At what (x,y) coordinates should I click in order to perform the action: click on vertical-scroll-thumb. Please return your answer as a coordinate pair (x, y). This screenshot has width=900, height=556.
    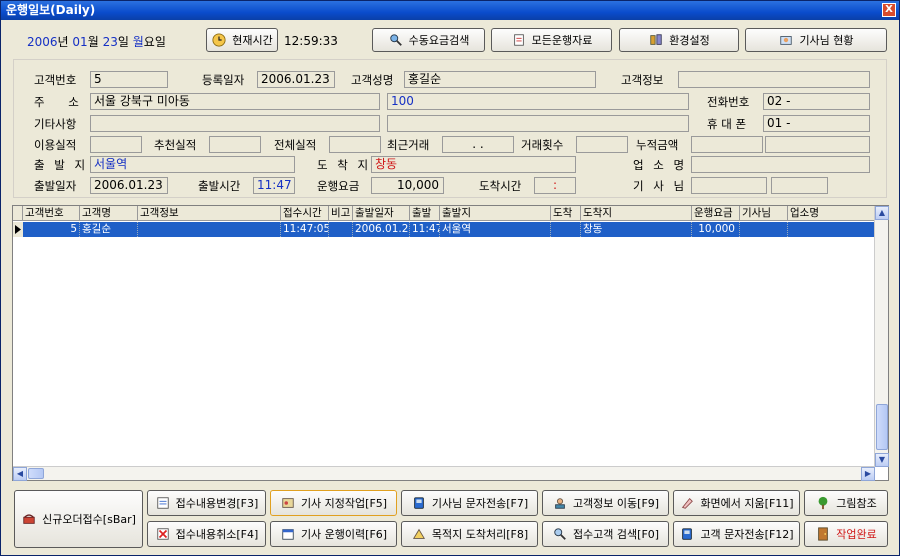
    Looking at the image, I should click on (882, 427).